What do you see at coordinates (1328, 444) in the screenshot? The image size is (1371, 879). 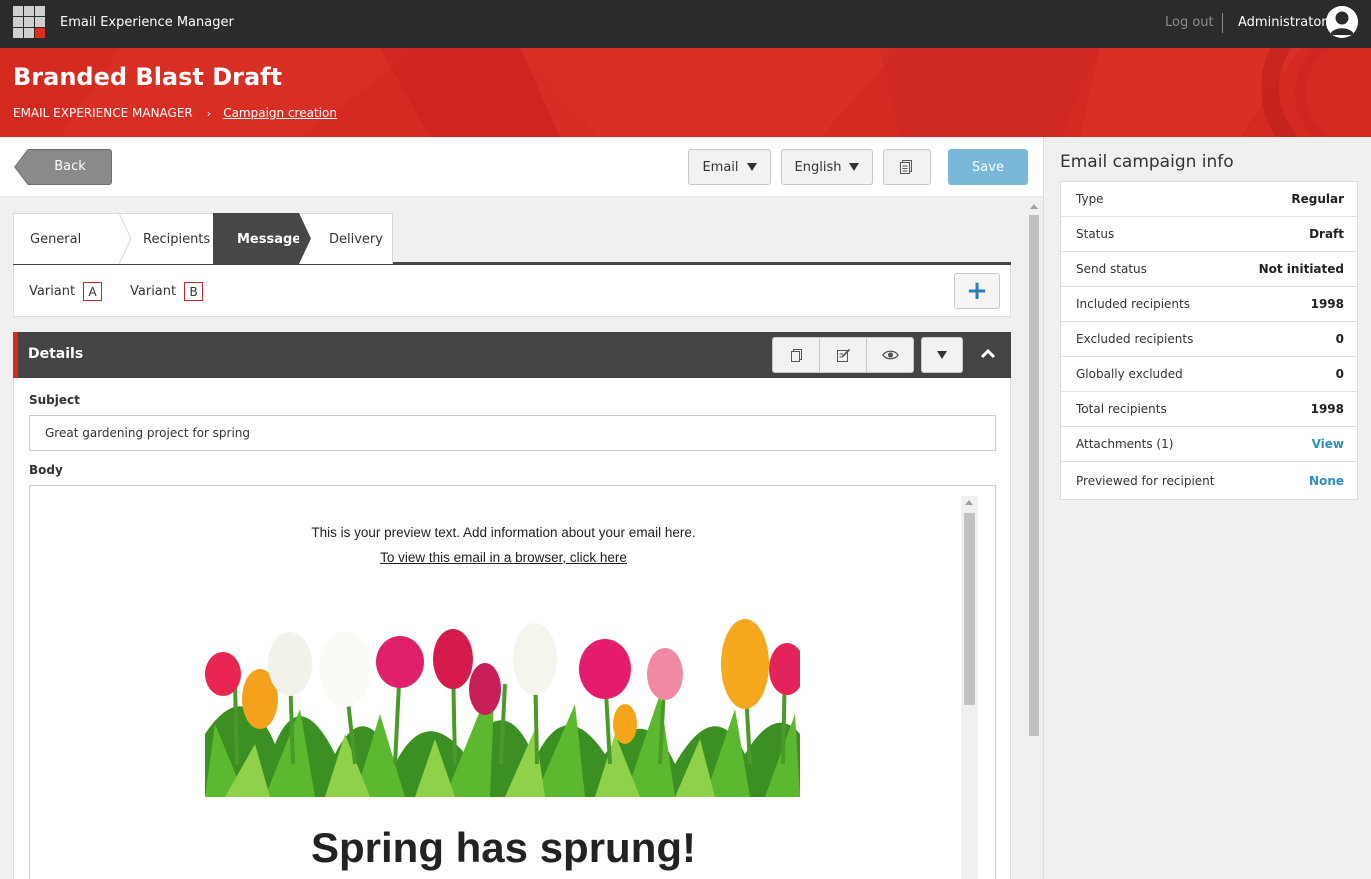 I see `view-attachments-link: View` at bounding box center [1328, 444].